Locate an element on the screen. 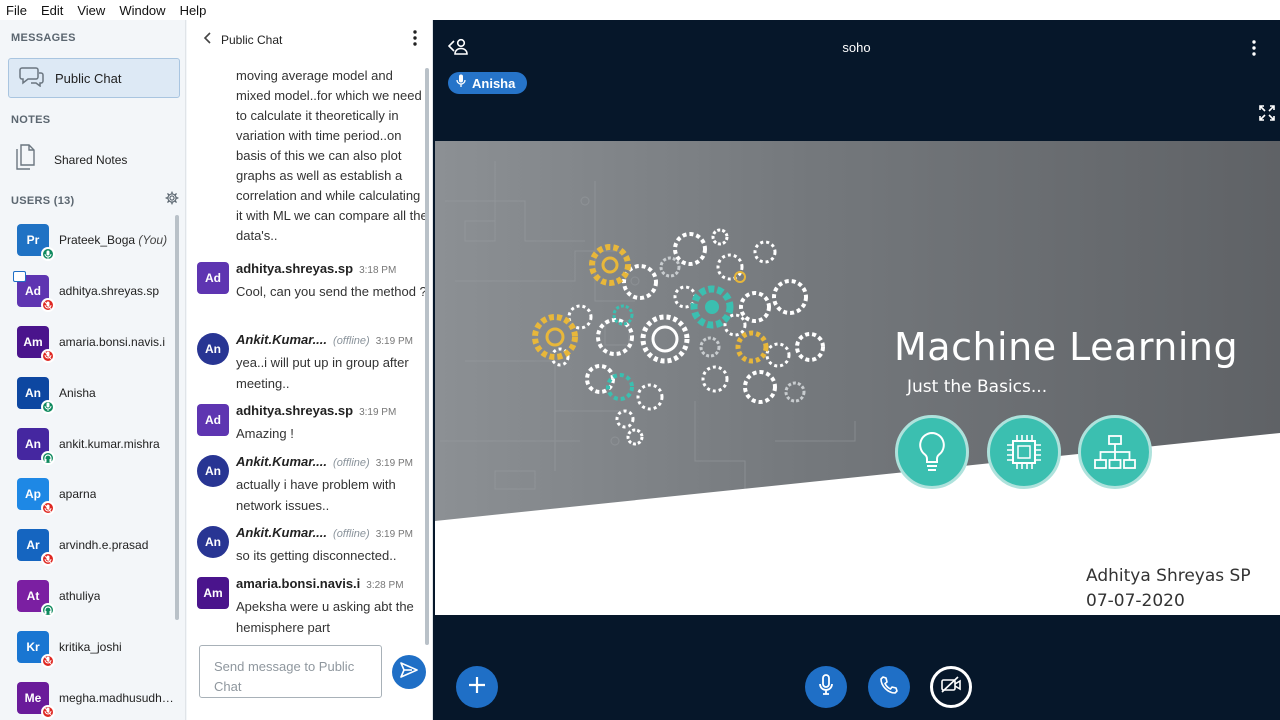 This screenshot has width=1280, height=720. avatar-initials: Am is located at coordinates (213, 593).